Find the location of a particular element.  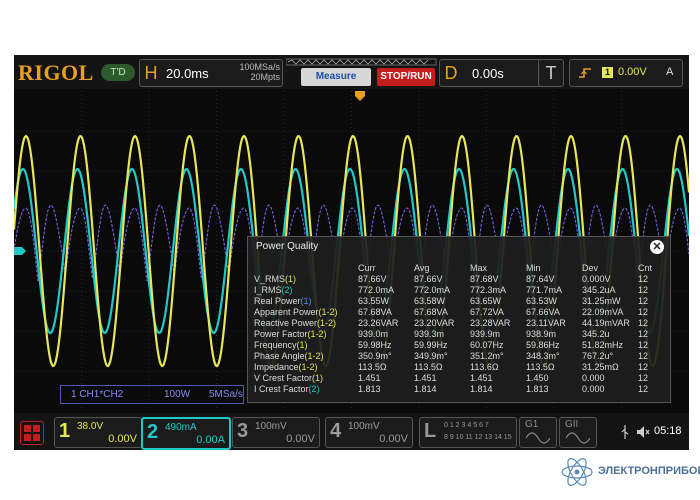

logic-bits-high: 8 9 10 11 12 13 14 15 is located at coordinates (478, 437).